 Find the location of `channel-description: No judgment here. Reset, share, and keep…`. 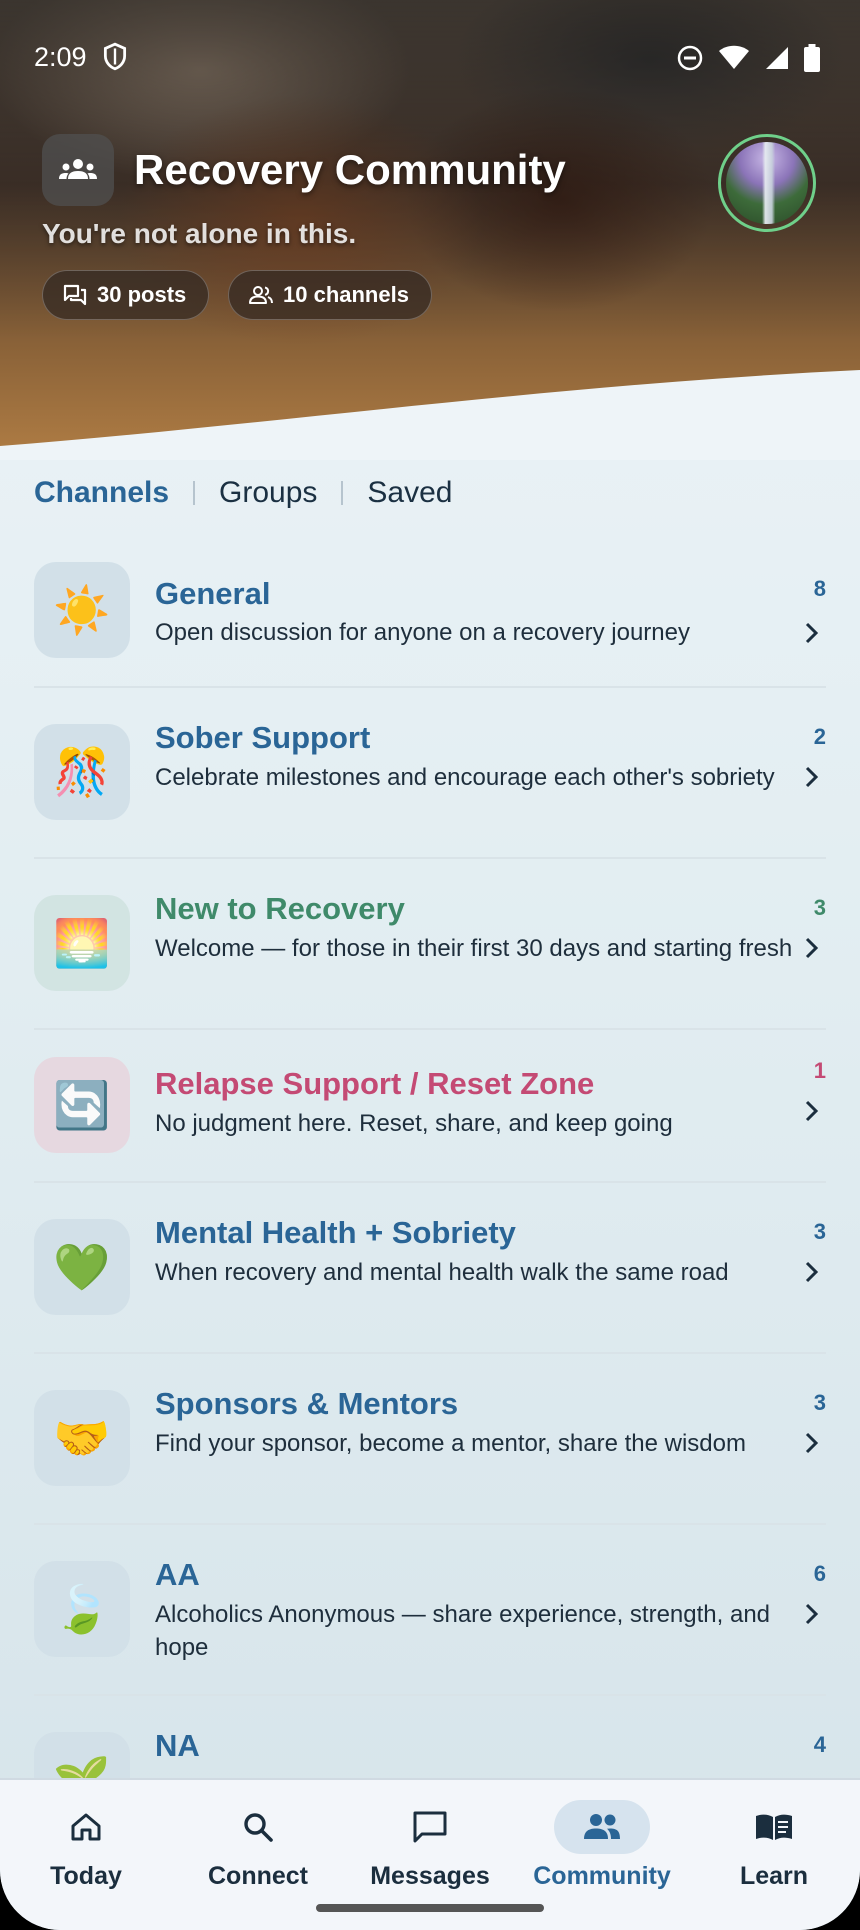

channel-description: No judgment here. Reset, share, and keep… is located at coordinates (414, 1123).